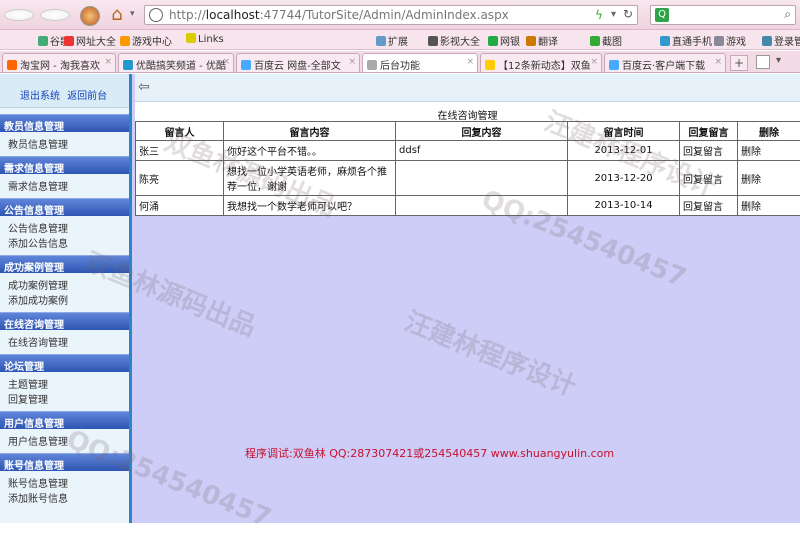 The image size is (800, 534). What do you see at coordinates (482, 131) in the screenshot?
I see `column-header: 回复内容` at bounding box center [482, 131].